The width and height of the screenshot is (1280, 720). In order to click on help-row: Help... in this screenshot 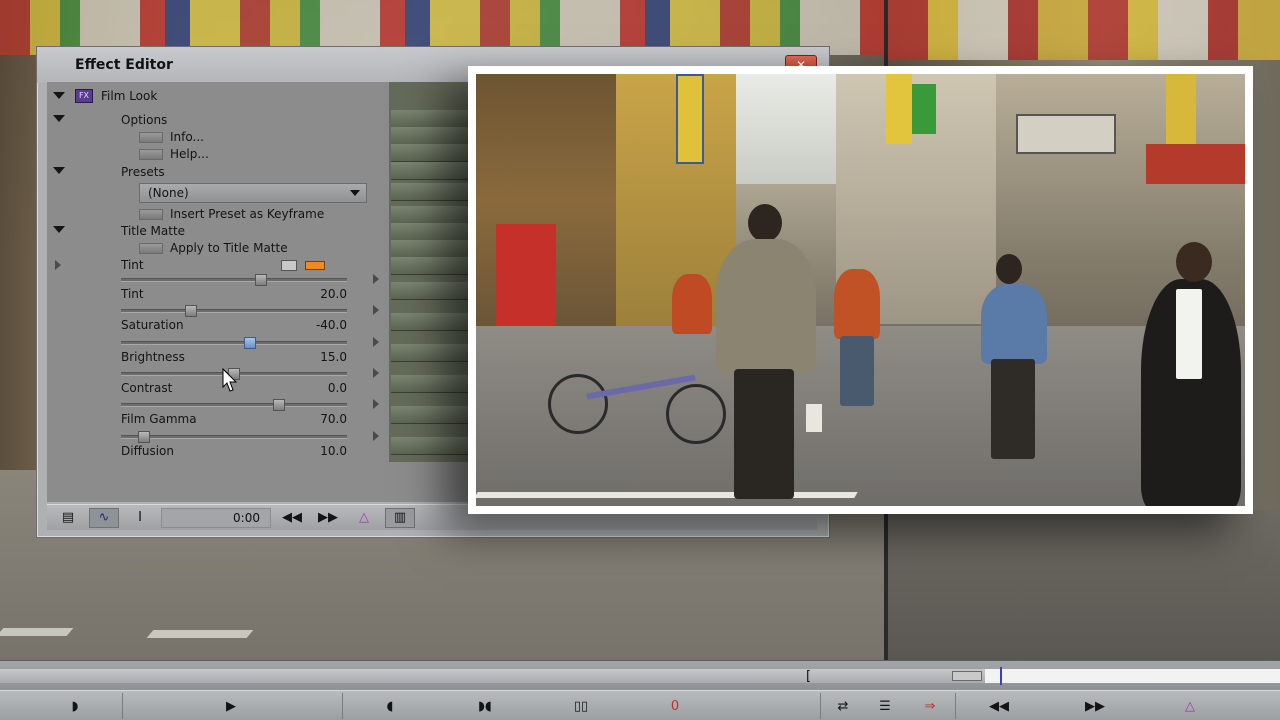, I will do `click(218, 154)`.